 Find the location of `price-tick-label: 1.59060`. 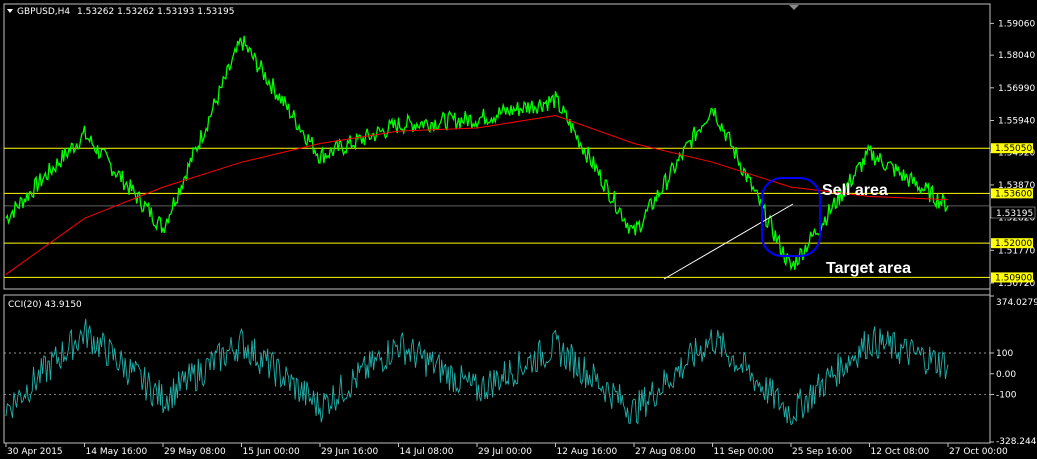

price-tick-label: 1.59060 is located at coordinates (1016, 24).